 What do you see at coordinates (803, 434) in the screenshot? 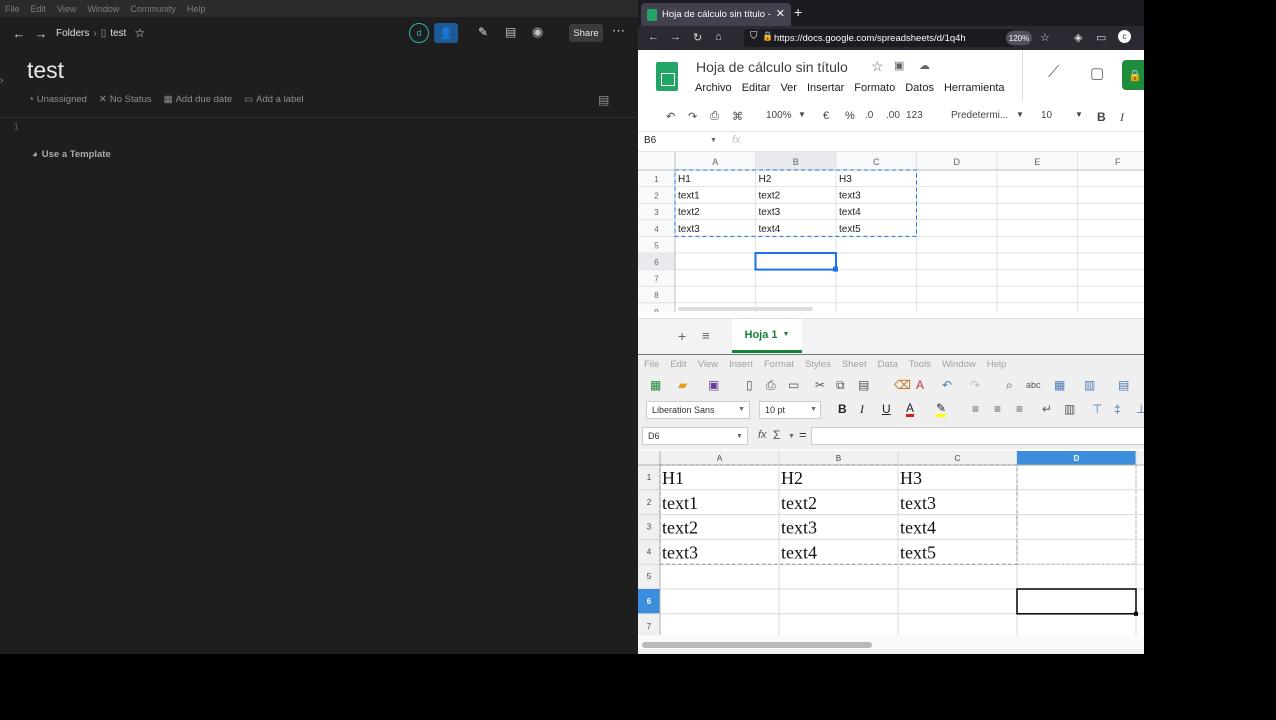
I see `formula-icon: =` at bounding box center [803, 434].